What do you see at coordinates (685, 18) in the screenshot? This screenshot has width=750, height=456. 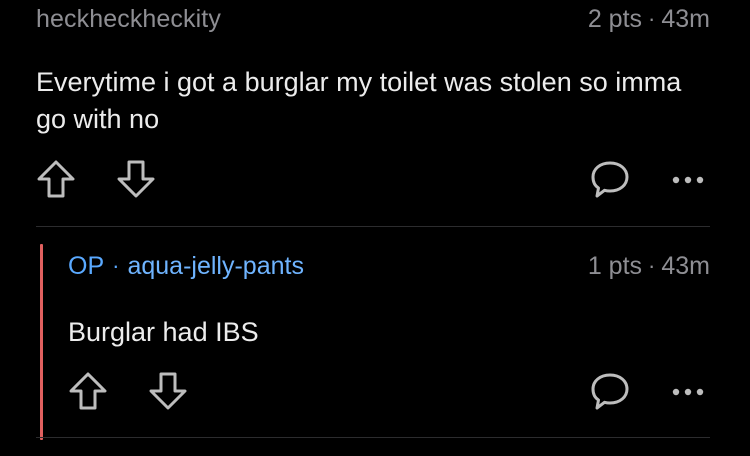 I see `comment-age: 43m` at bounding box center [685, 18].